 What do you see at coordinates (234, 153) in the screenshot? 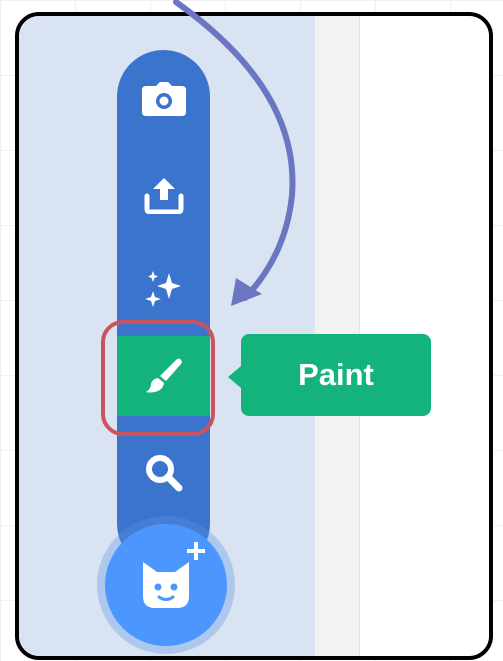
I see `annotation-arrow` at bounding box center [234, 153].